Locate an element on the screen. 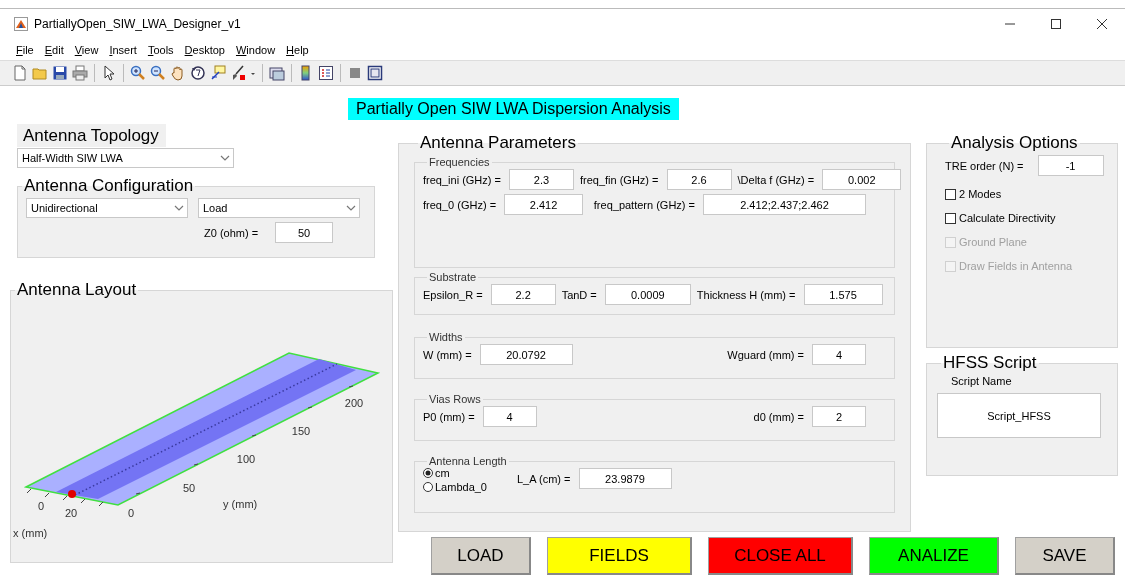 Image resolution: width=1125 pixels, height=578 pixels. panel-title: Antenna Configuration is located at coordinates (109, 186).